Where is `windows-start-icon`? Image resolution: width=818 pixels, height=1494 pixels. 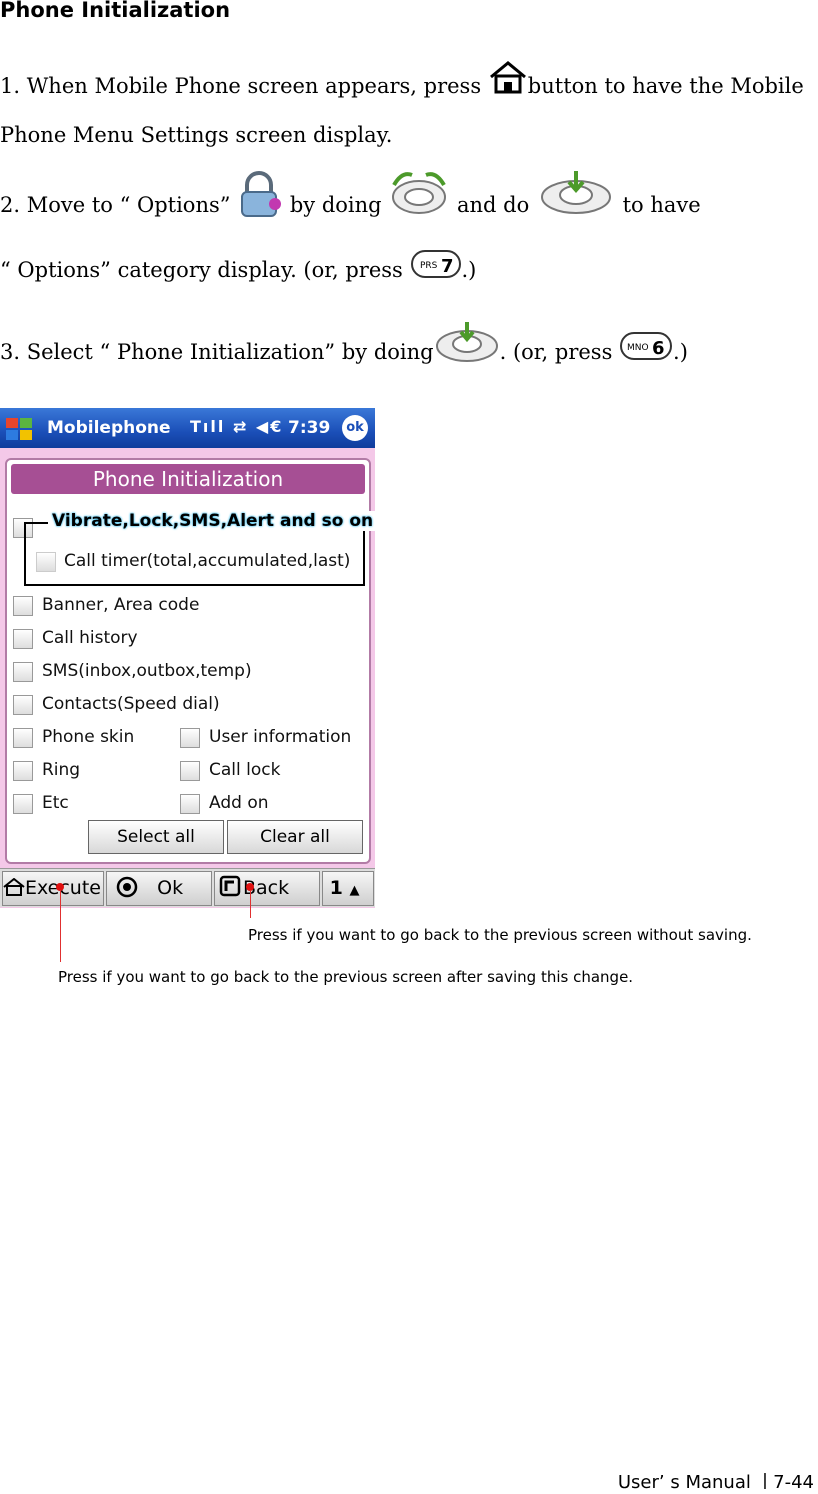 windows-start-icon is located at coordinates (19, 429).